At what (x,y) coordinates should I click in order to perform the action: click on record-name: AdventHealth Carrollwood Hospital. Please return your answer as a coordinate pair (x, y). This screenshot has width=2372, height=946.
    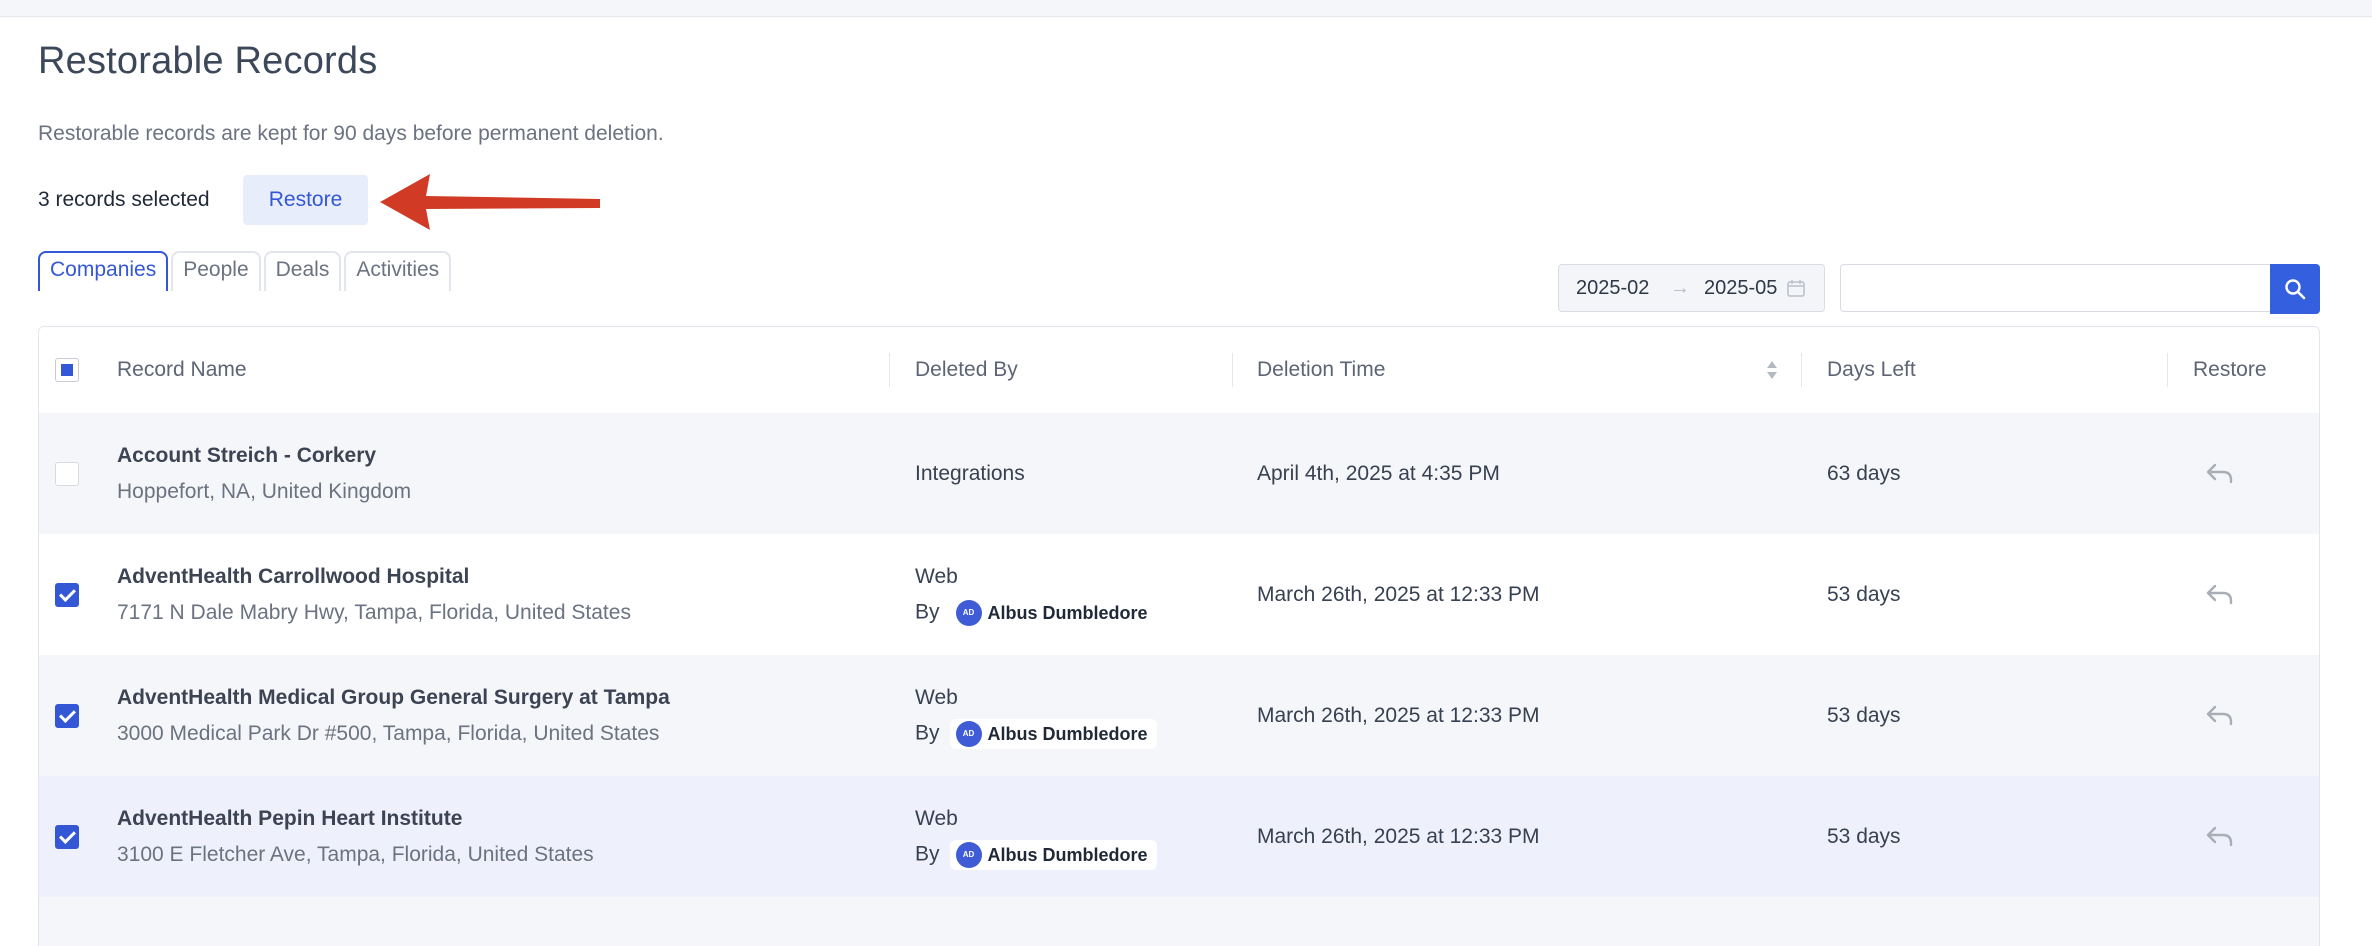
    Looking at the image, I should click on (293, 577).